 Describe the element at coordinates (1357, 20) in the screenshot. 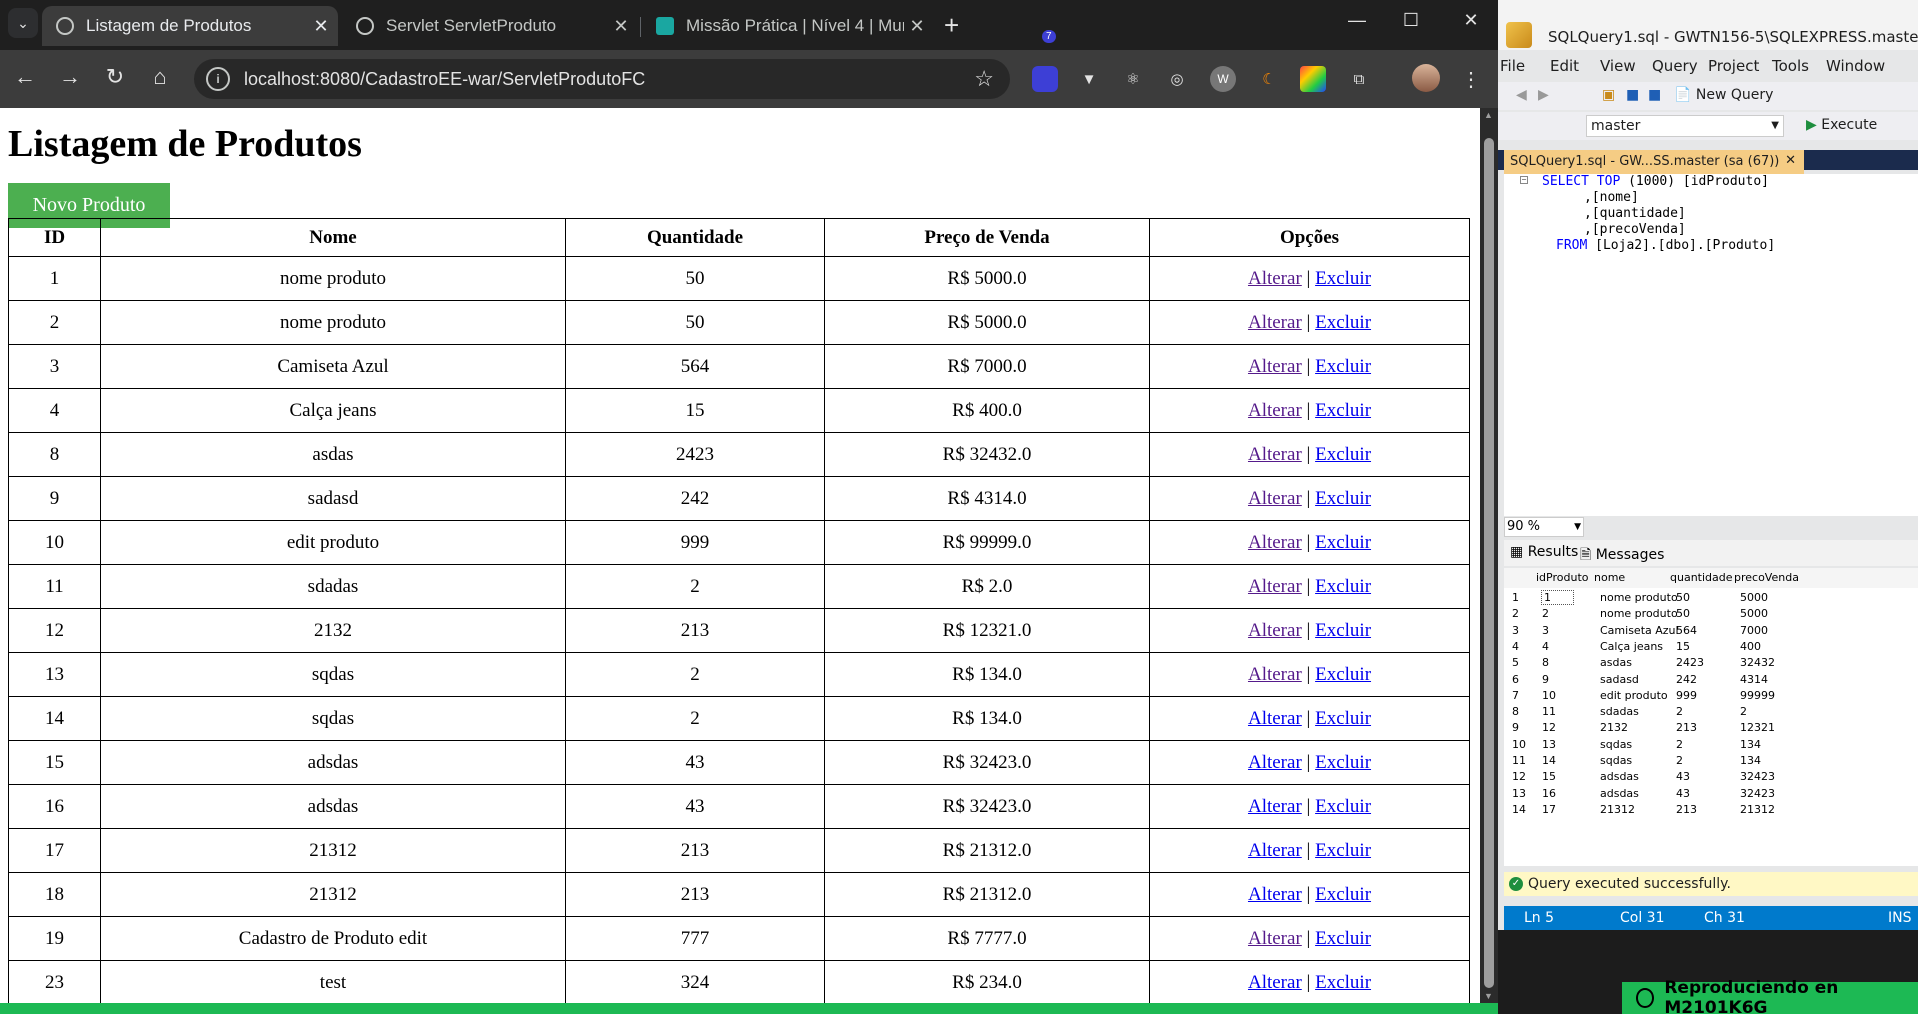

I see `minimize-icon: —` at that location.